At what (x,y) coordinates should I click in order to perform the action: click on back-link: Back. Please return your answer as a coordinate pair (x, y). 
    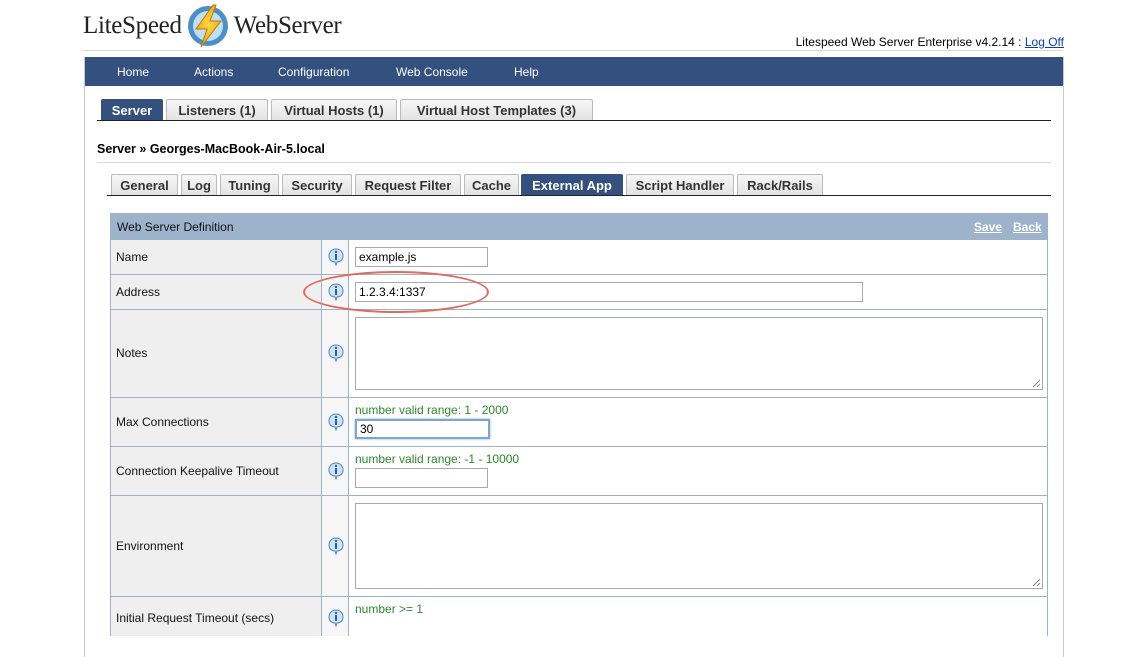
    Looking at the image, I should click on (1027, 227).